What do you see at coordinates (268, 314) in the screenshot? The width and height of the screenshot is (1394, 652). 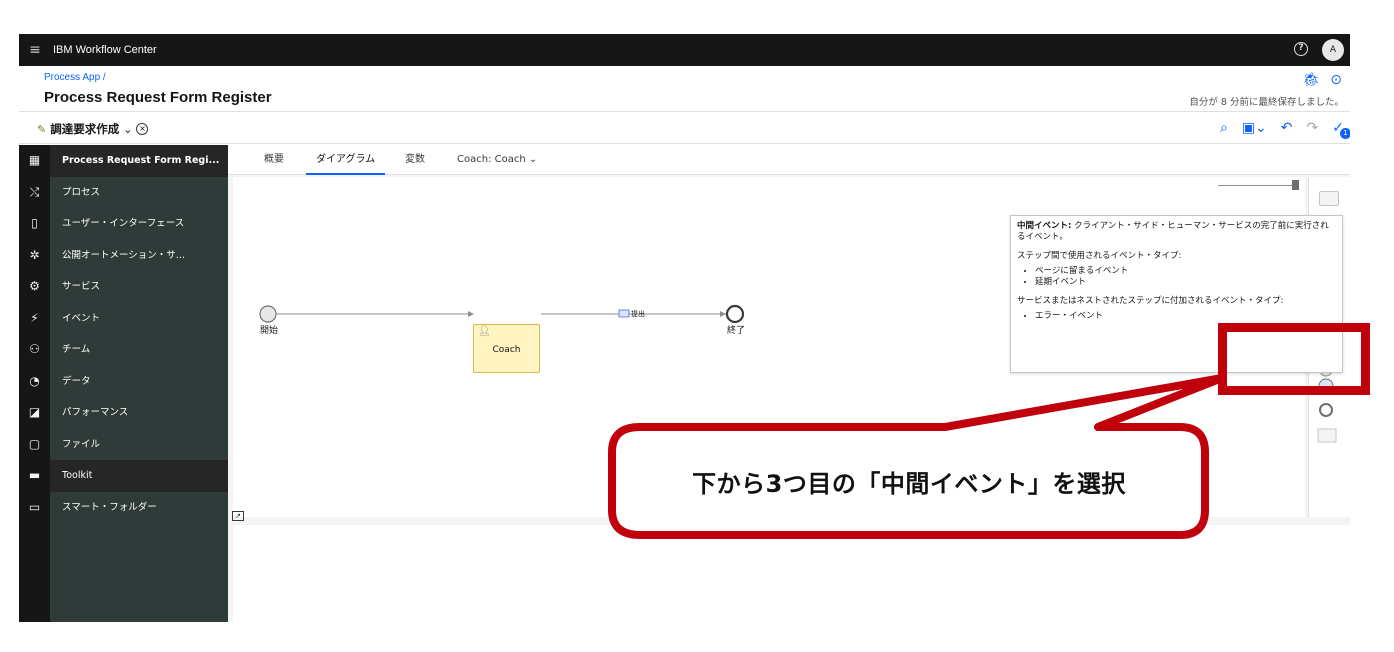 I see `start-event` at bounding box center [268, 314].